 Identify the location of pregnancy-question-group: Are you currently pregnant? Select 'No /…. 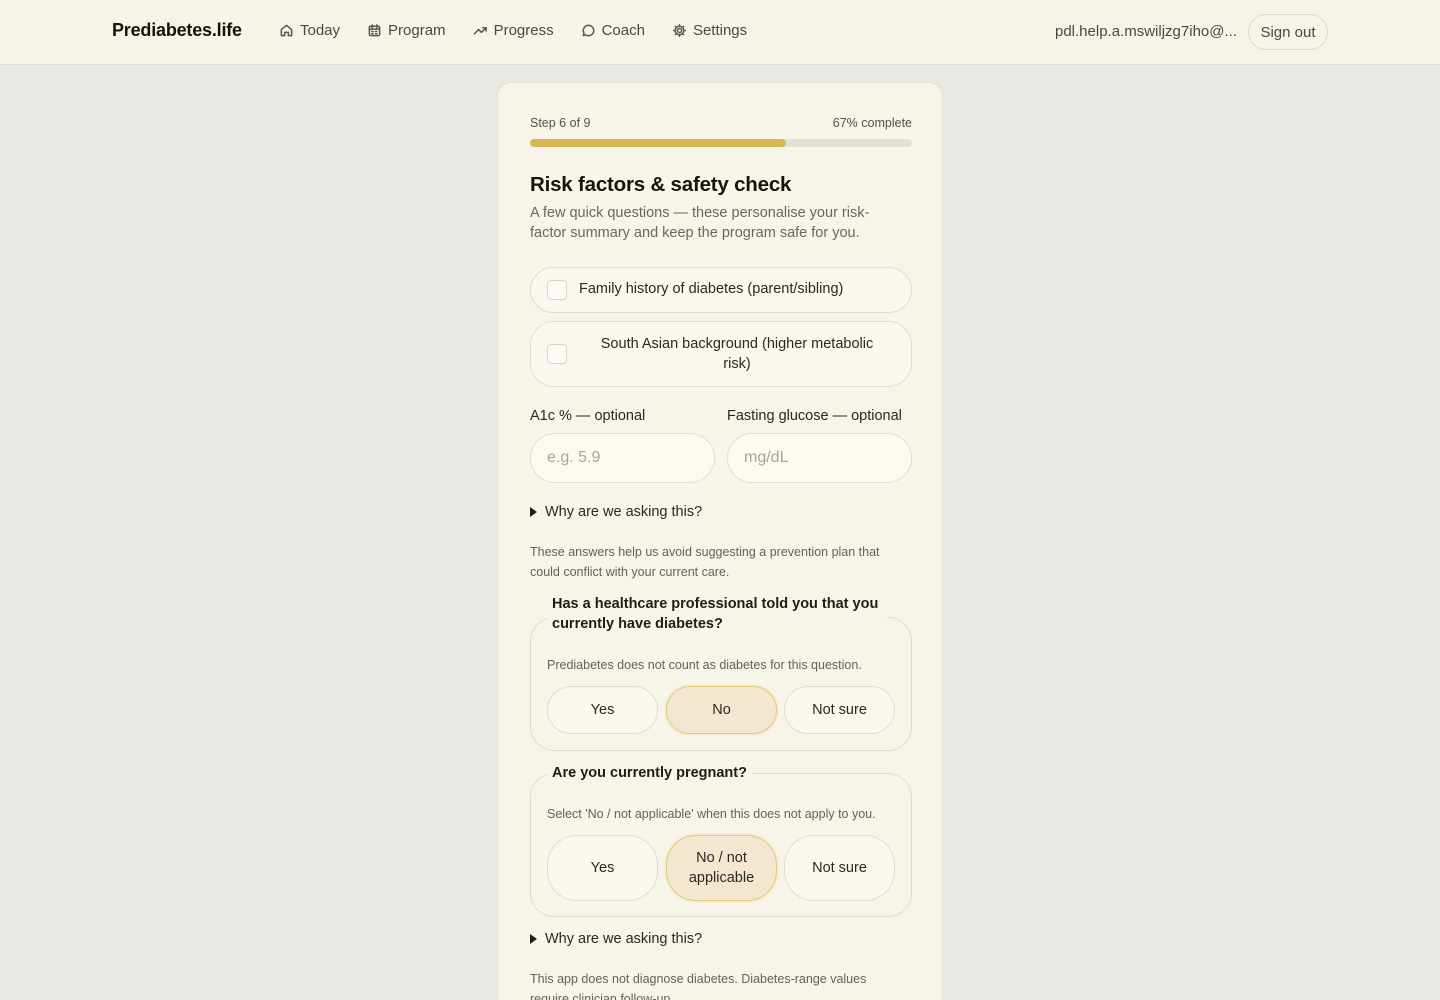
(721, 840).